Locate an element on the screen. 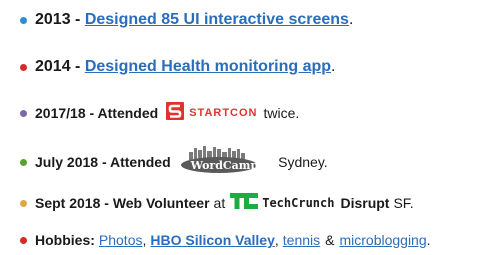  item-year: 2013 is located at coordinates (53, 19).